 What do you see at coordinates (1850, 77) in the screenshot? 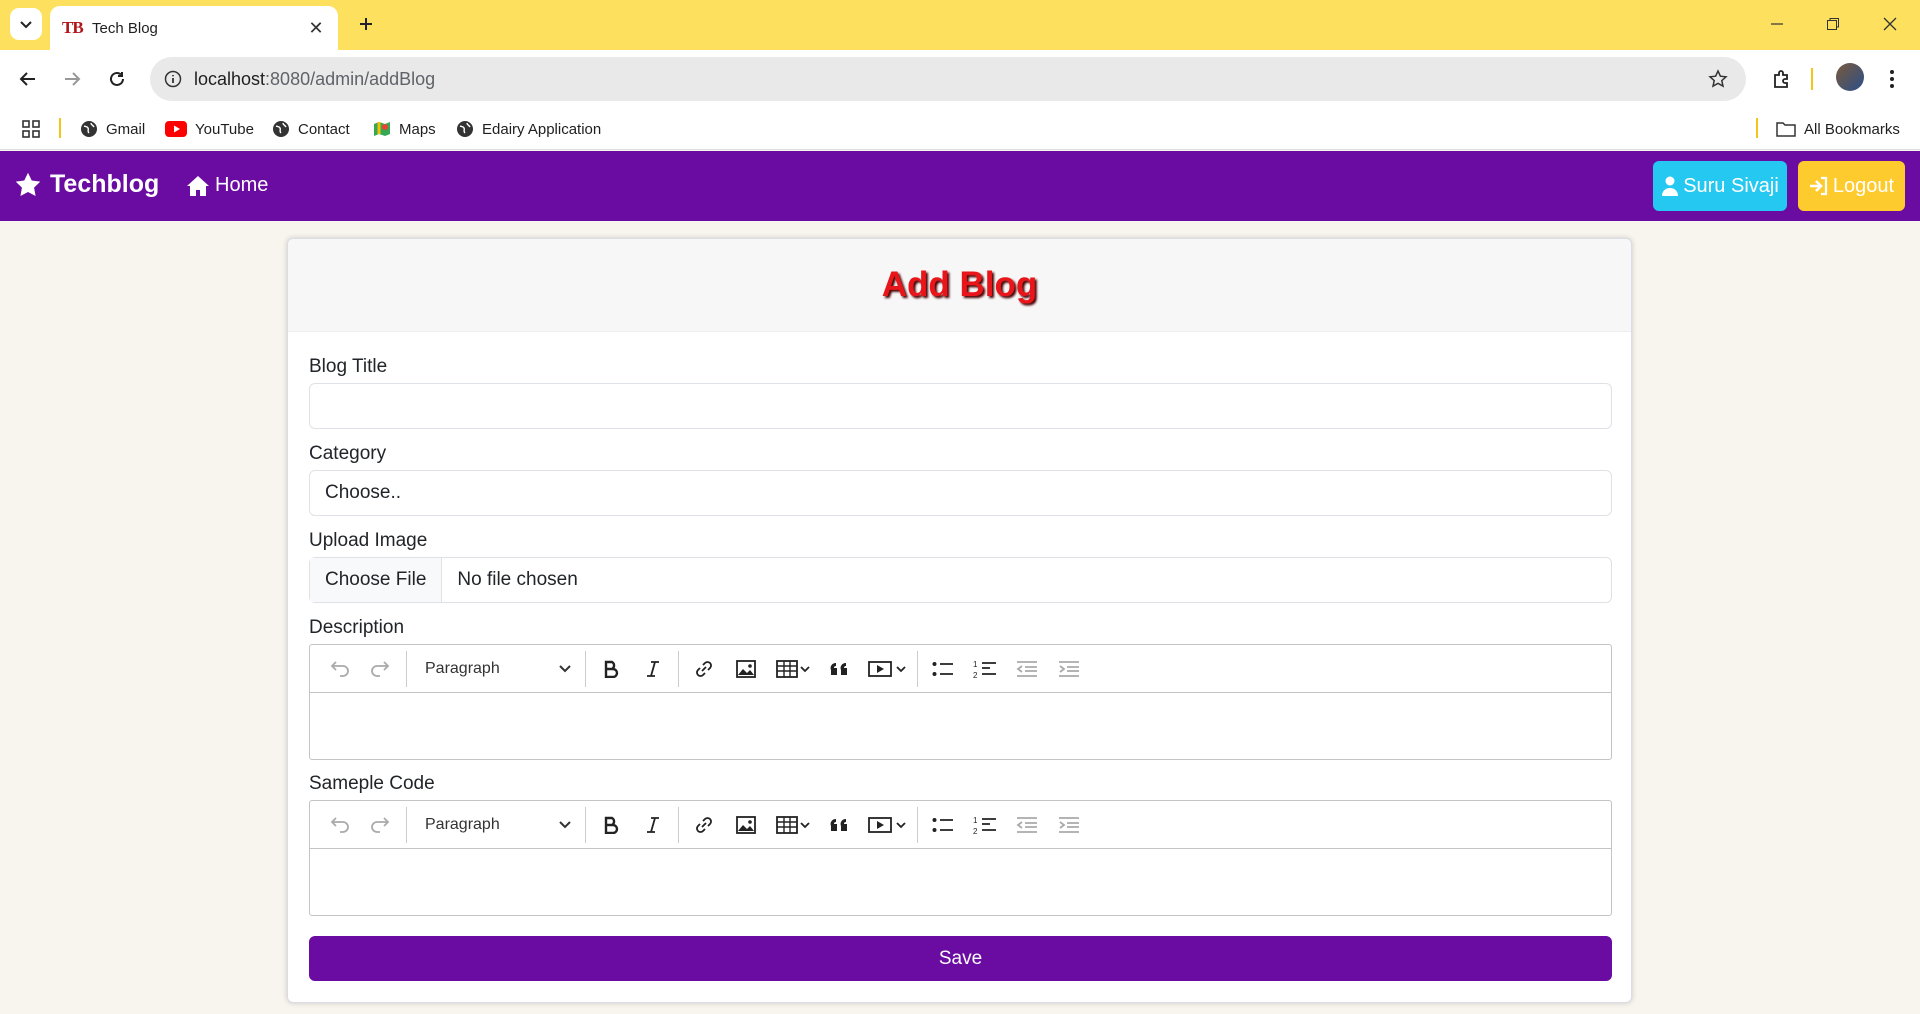
I see `profile-avatar` at bounding box center [1850, 77].